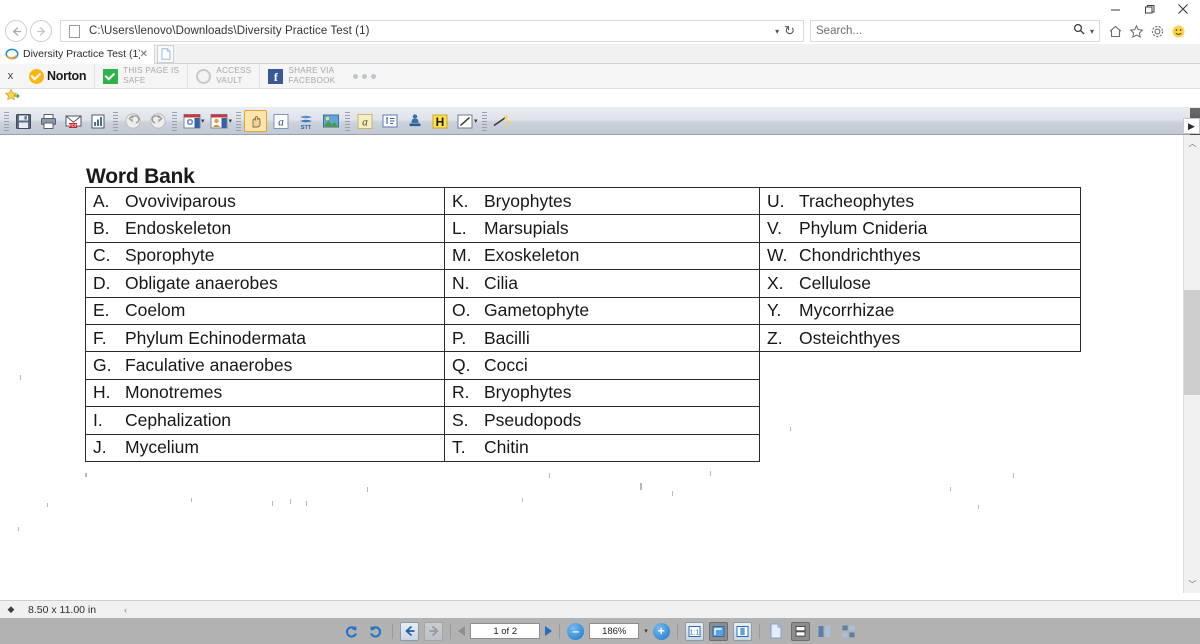 The height and width of the screenshot is (644, 1200). Describe the element at coordinates (1115, 9) in the screenshot. I see `minimize-button` at that location.